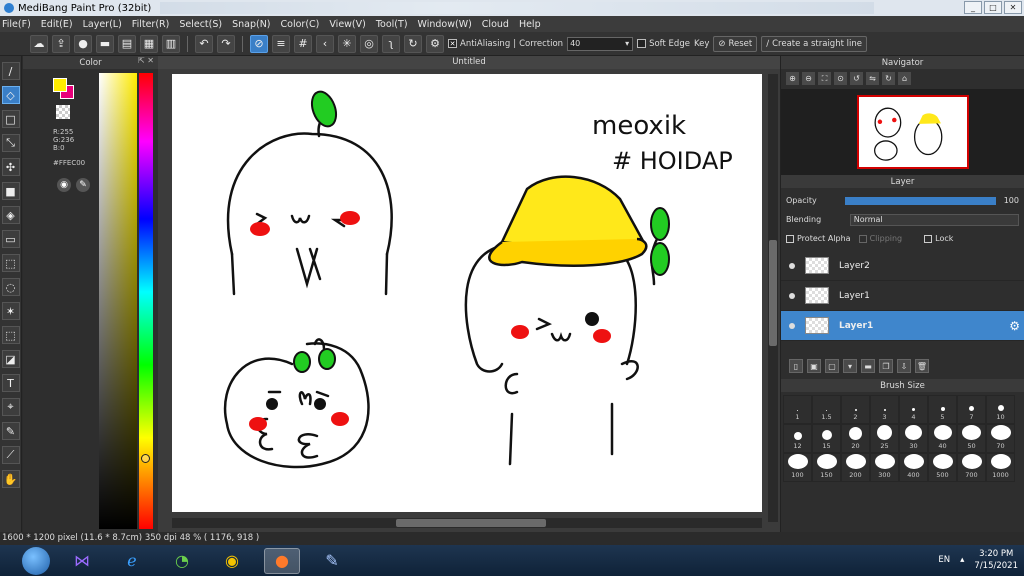 The image size is (1024, 576). I want to click on brush-size-cell: 12, so click(797, 438).